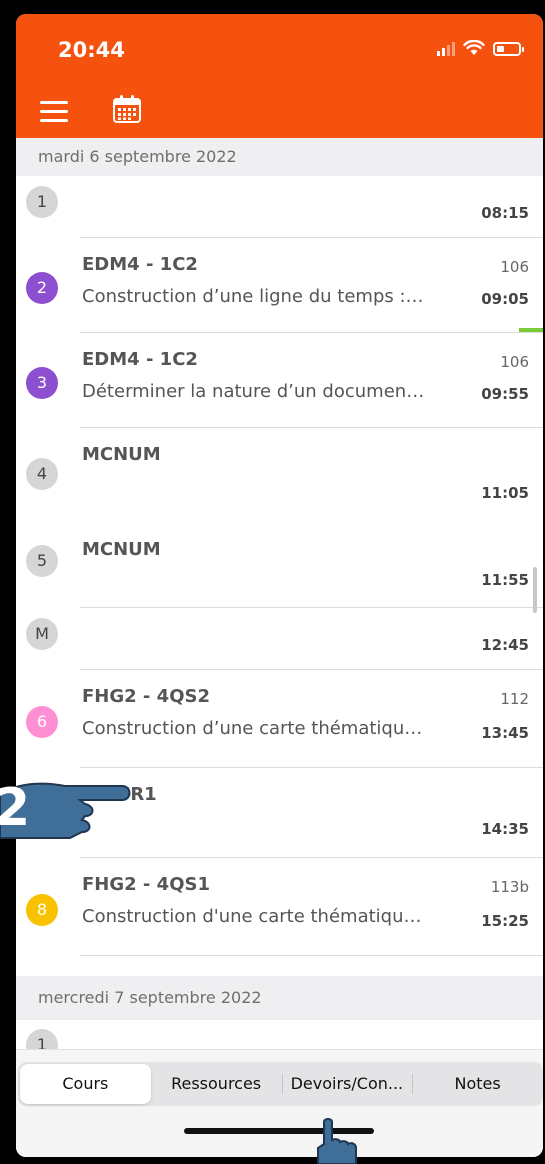  I want to click on lesson-time: 15:25, so click(505, 921).